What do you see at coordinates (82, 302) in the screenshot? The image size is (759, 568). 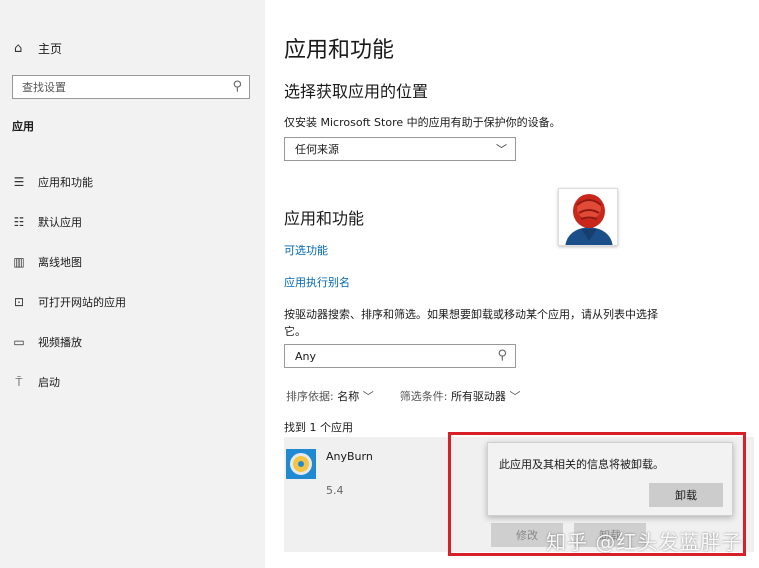 I see `sidebar-item-label: 可打开网站的应用` at bounding box center [82, 302].